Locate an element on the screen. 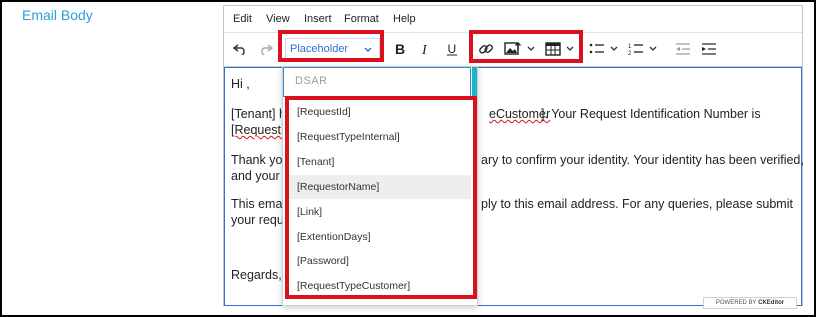 This screenshot has height=317, width=816. svg-text: U is located at coordinates (452, 49).